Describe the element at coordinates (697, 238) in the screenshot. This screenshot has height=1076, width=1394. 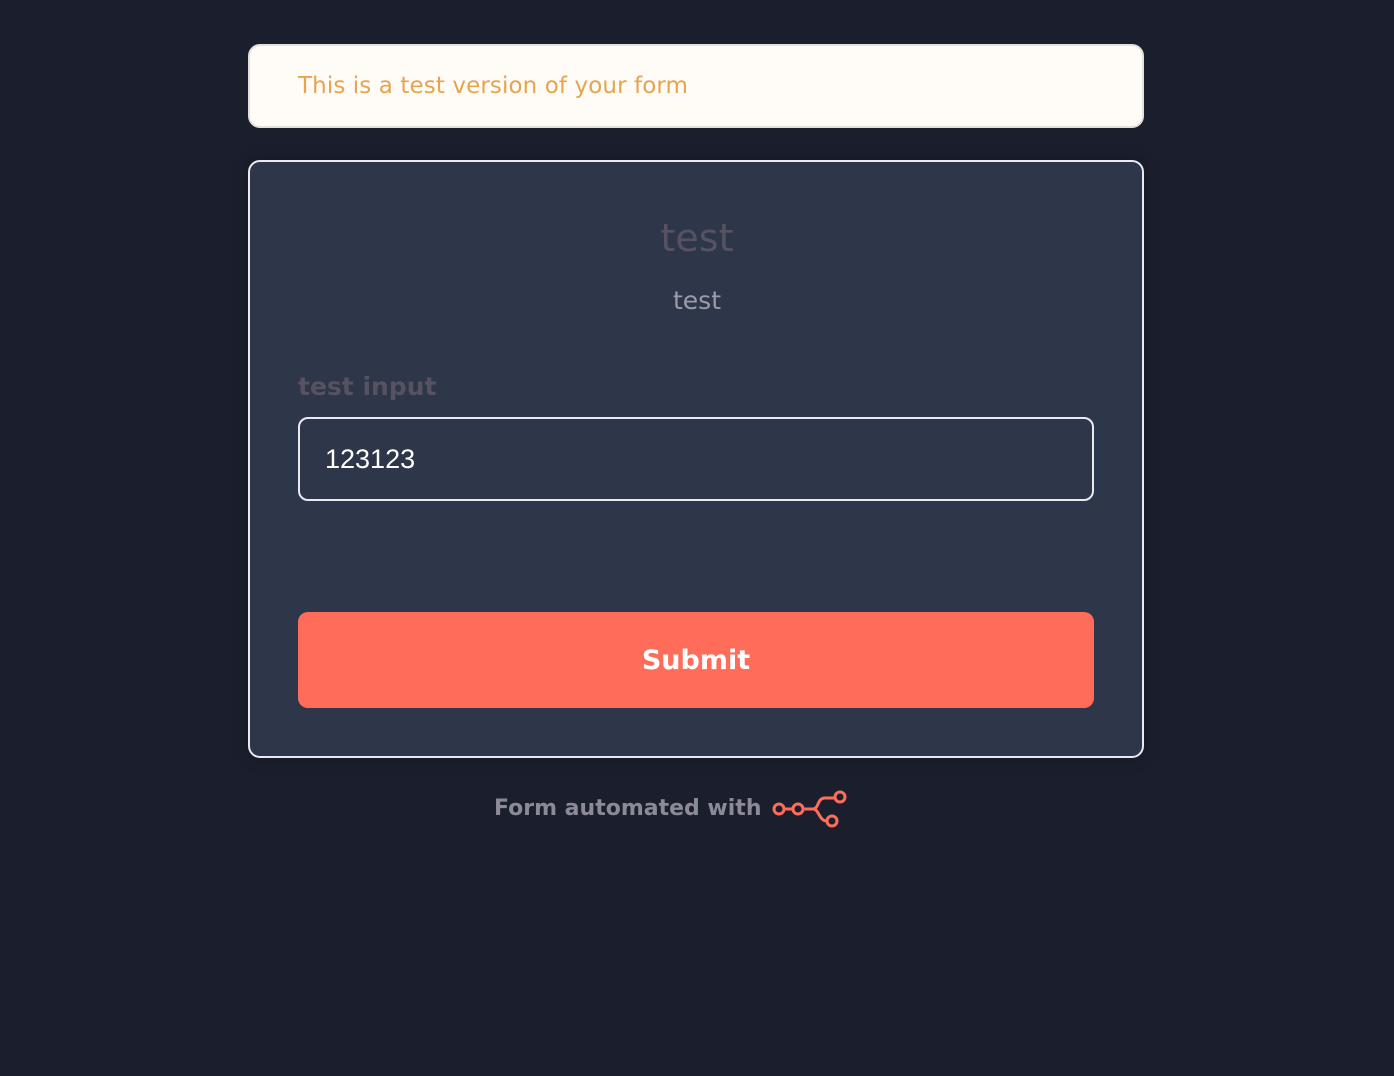
I see `form-title: test` at that location.